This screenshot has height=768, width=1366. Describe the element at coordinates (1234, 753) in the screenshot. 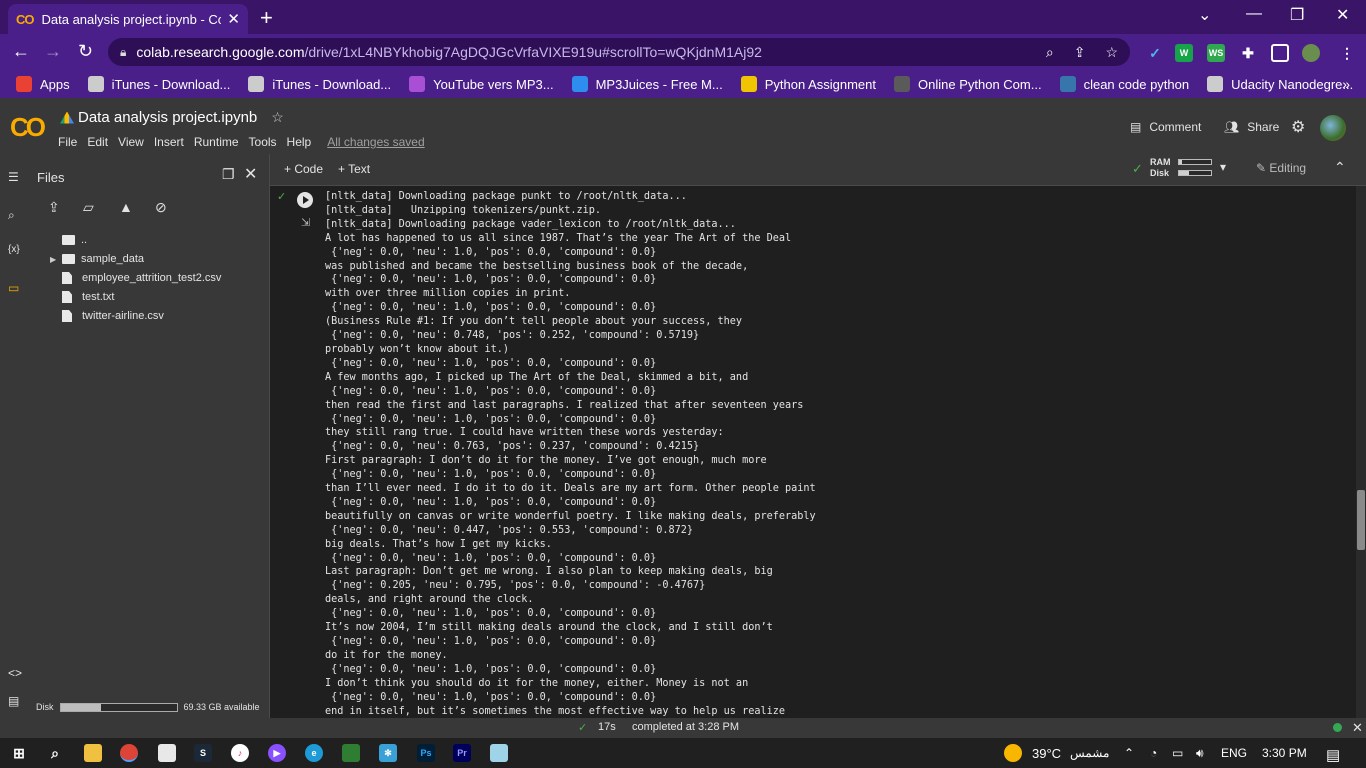

I see `input-language: ENG` at that location.